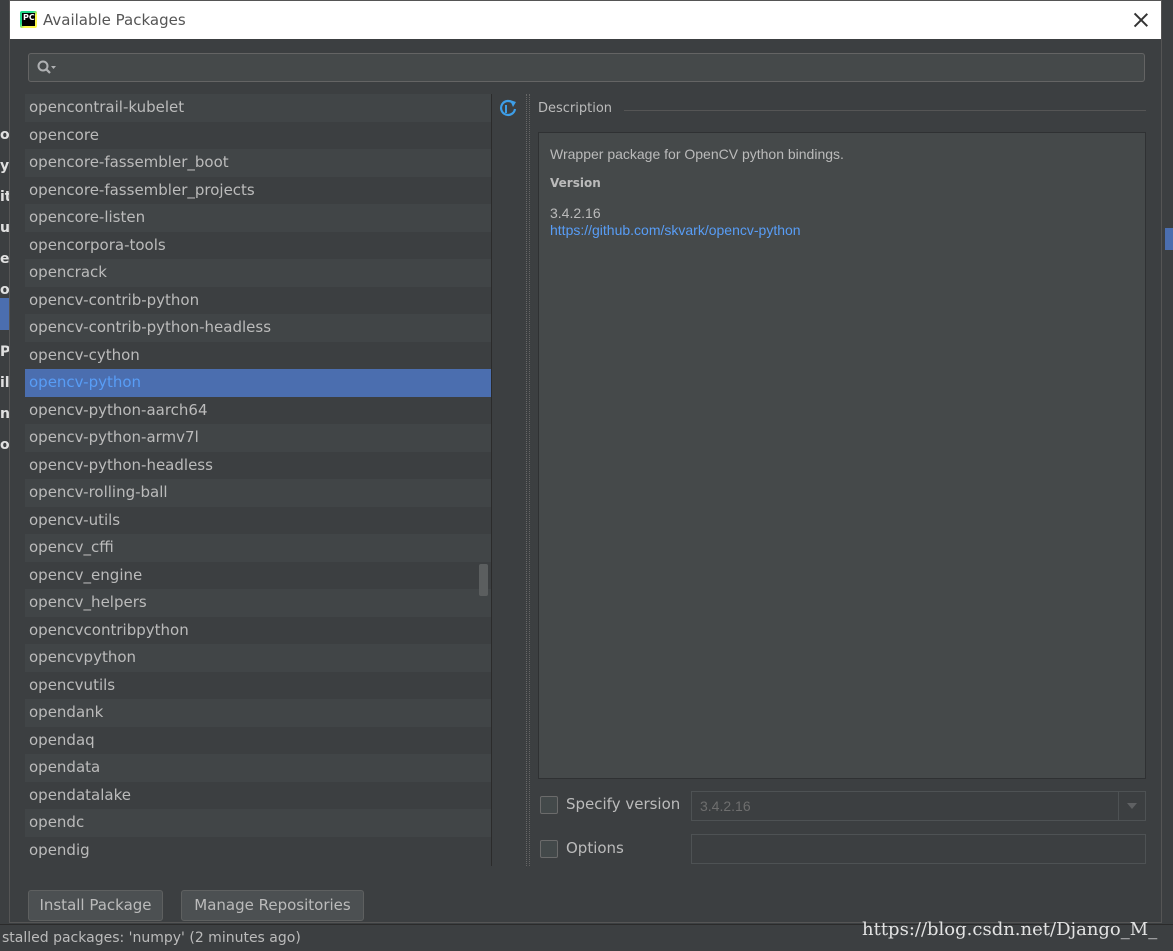  I want to click on package-list-item: opencv-rolling-ball, so click(258, 493).